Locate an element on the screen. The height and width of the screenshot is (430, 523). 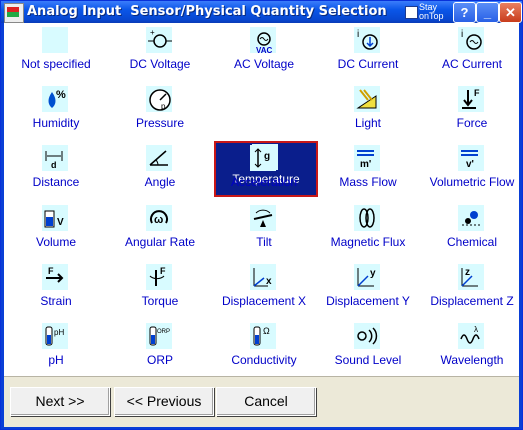
magnetic-flux-icon is located at coordinates (367, 217).